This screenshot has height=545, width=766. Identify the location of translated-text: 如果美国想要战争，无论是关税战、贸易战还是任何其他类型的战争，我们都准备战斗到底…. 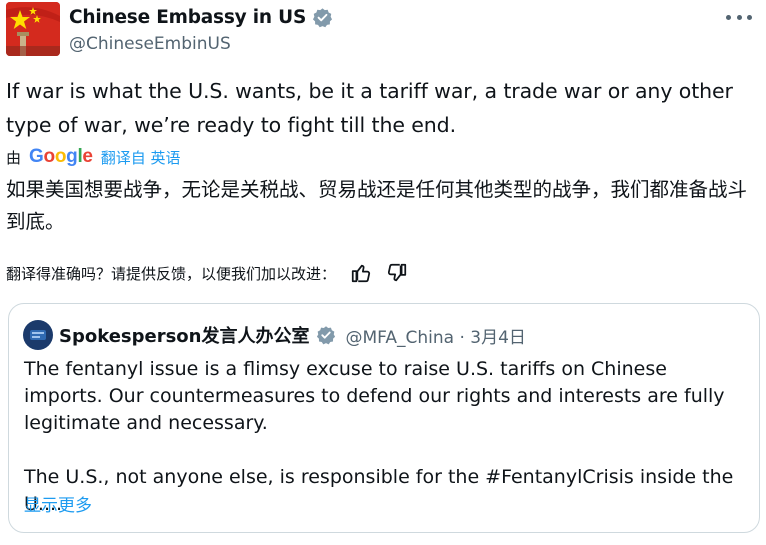
(377, 205).